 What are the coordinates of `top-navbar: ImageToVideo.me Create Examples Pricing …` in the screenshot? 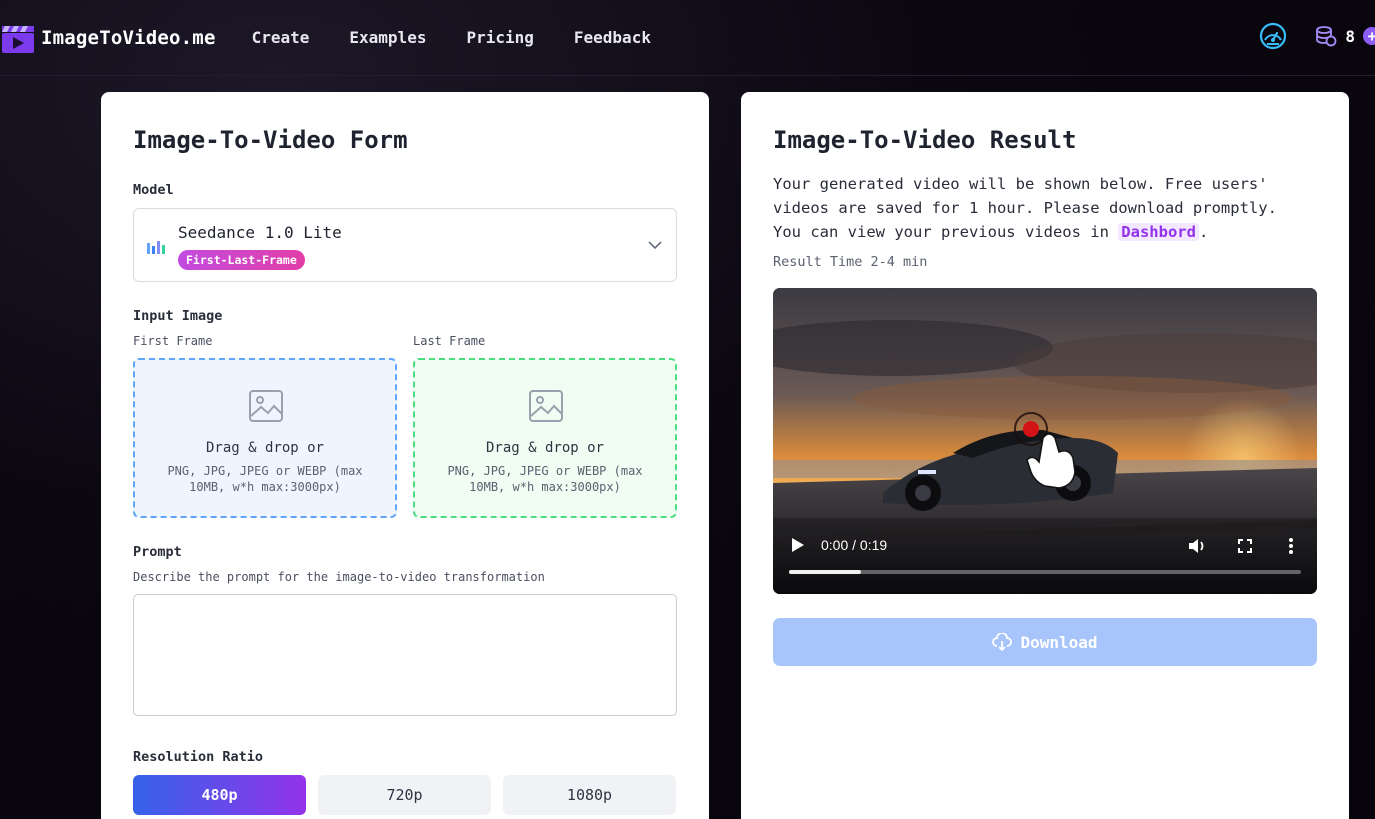 It's located at (687, 38).